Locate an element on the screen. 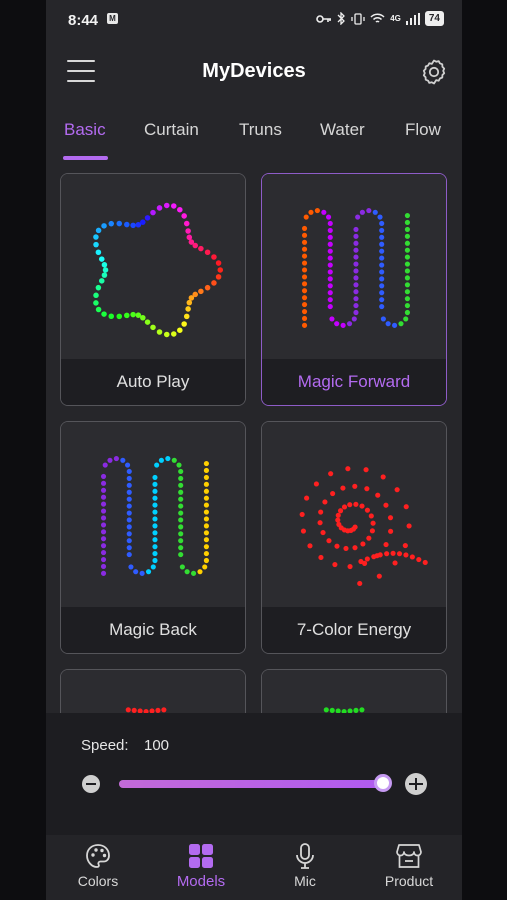 Image resolution: width=507 pixels, height=900 pixels. red-pattern-preview-icon is located at coordinates (153, 692).